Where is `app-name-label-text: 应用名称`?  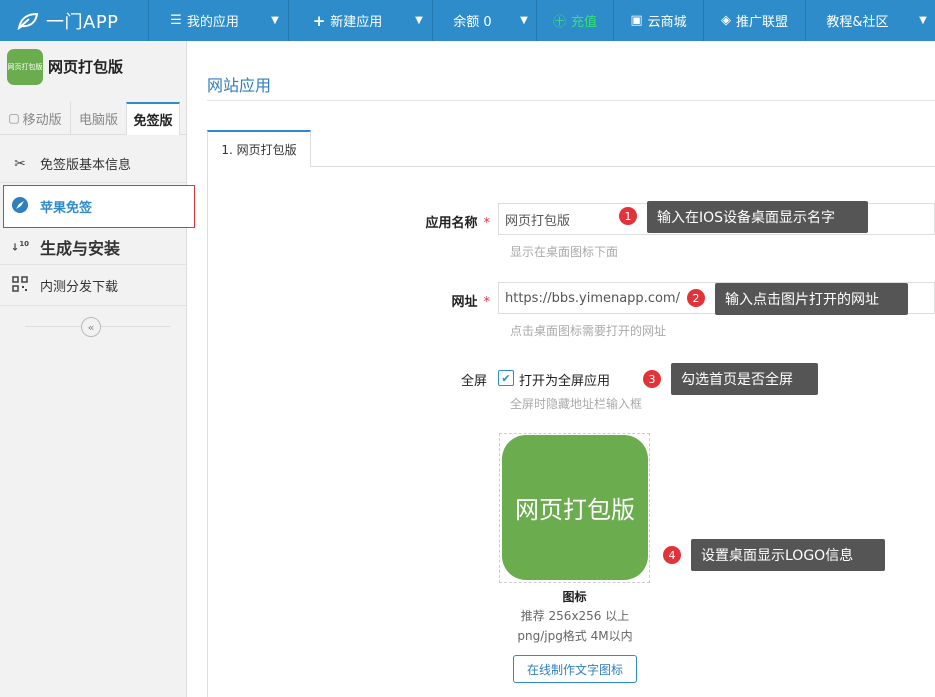
app-name-label-text: 应用名称 is located at coordinates (451, 223).